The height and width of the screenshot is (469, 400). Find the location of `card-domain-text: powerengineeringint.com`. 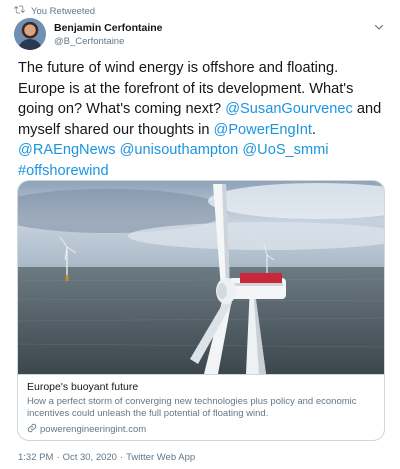

card-domain-text: powerengineeringint.com is located at coordinates (93, 429).